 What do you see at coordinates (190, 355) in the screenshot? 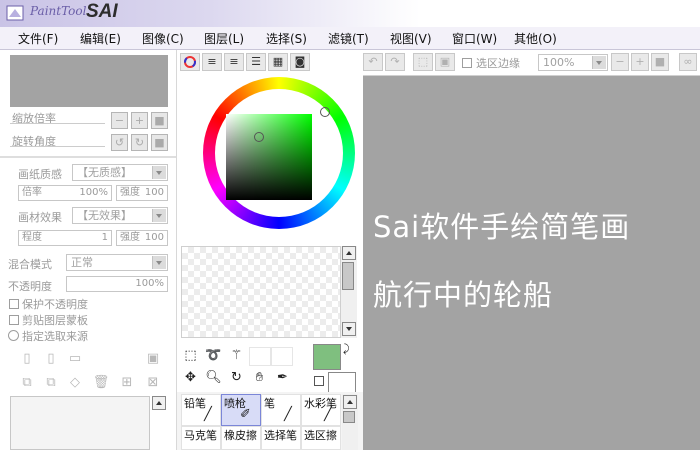
I see `marquee-select-icon: ⬚` at bounding box center [190, 355].